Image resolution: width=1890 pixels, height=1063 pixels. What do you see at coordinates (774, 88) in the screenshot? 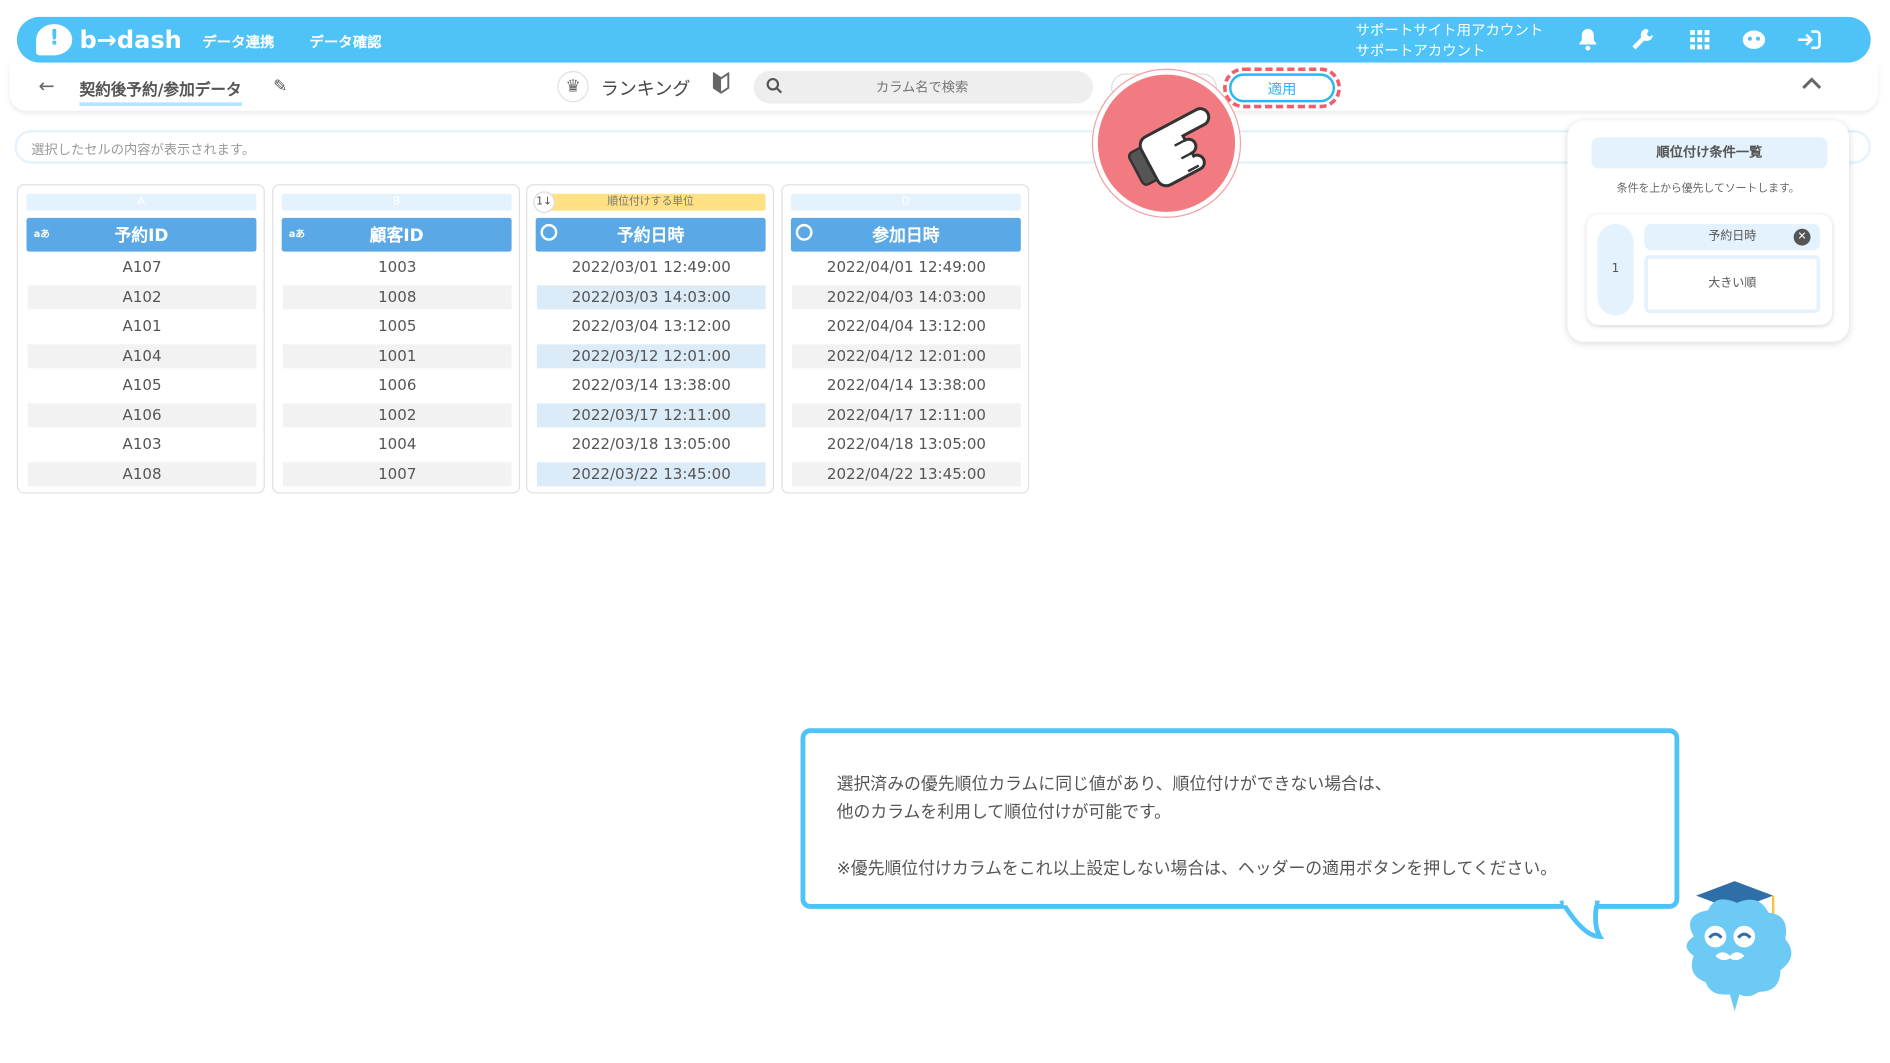
I see `search-icon` at bounding box center [774, 88].